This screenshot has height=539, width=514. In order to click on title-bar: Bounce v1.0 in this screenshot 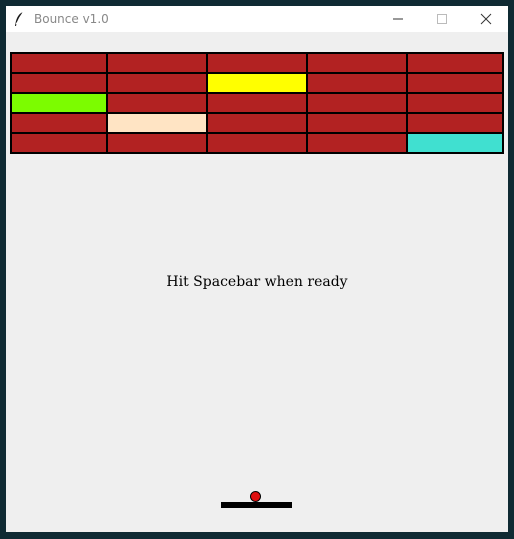, I will do `click(257, 19)`.